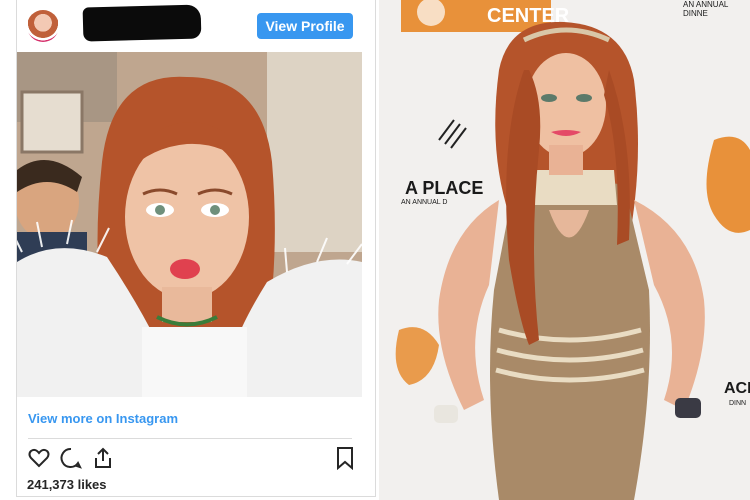 Image resolution: width=750 pixels, height=500 pixels. What do you see at coordinates (103, 458) in the screenshot?
I see `share-icon` at bounding box center [103, 458].